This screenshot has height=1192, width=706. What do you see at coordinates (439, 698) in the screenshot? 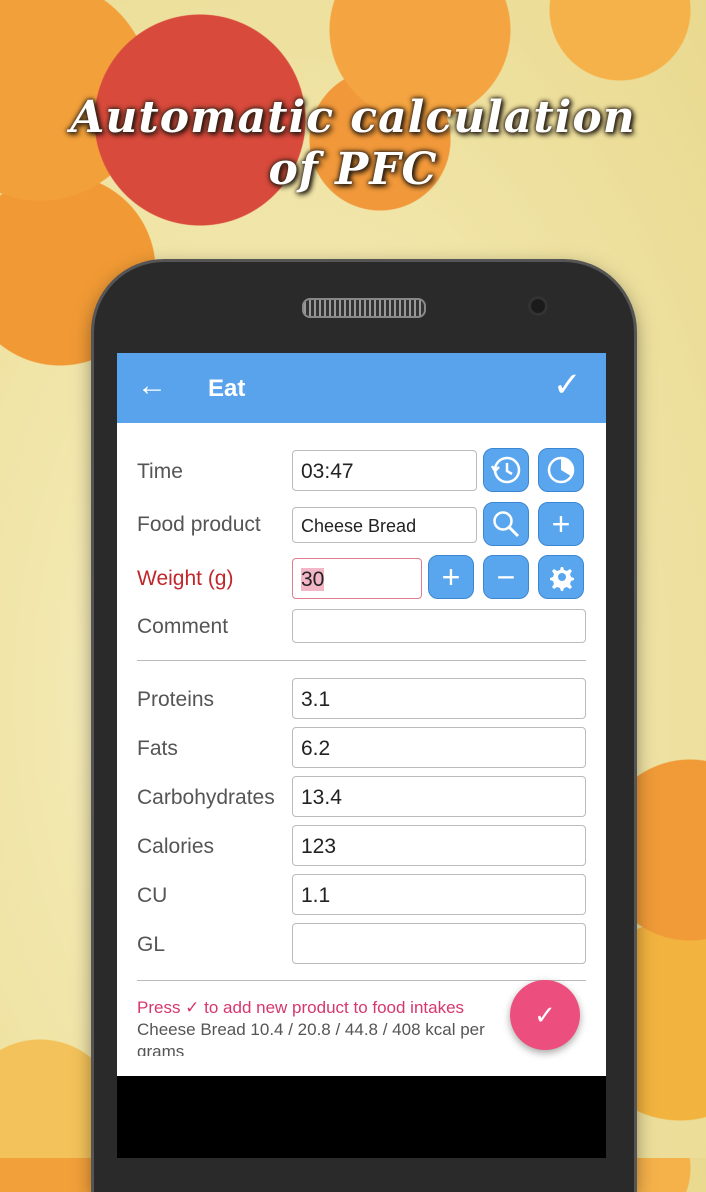
I see `proteins-field: 3.1` at bounding box center [439, 698].